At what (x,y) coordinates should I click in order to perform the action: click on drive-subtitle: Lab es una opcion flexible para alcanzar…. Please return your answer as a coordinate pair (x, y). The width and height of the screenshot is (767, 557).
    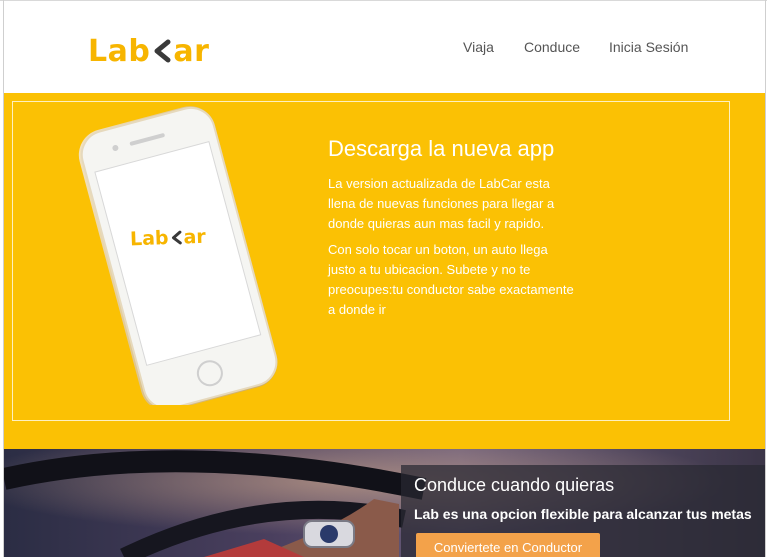
    Looking at the image, I should click on (583, 514).